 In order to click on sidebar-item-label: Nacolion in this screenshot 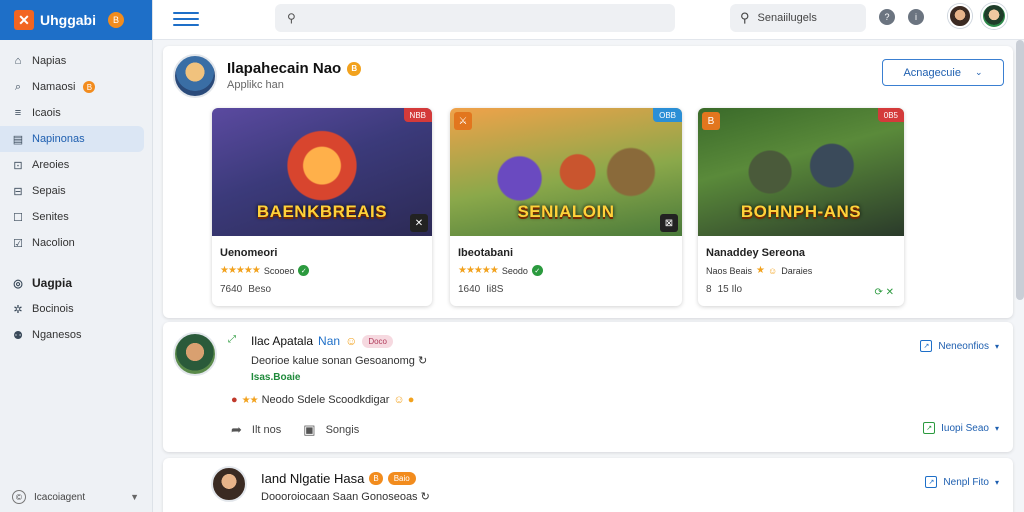, I will do `click(53, 243)`.